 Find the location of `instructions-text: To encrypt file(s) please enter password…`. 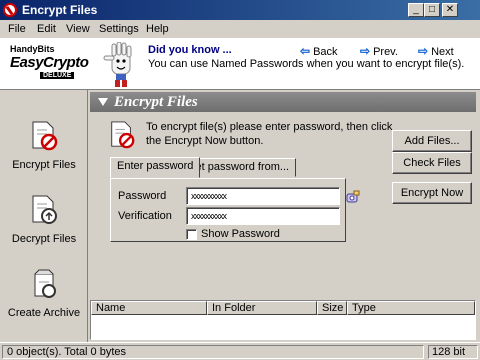

instructions-text: To encrypt file(s) please enter password… is located at coordinates (269, 134).